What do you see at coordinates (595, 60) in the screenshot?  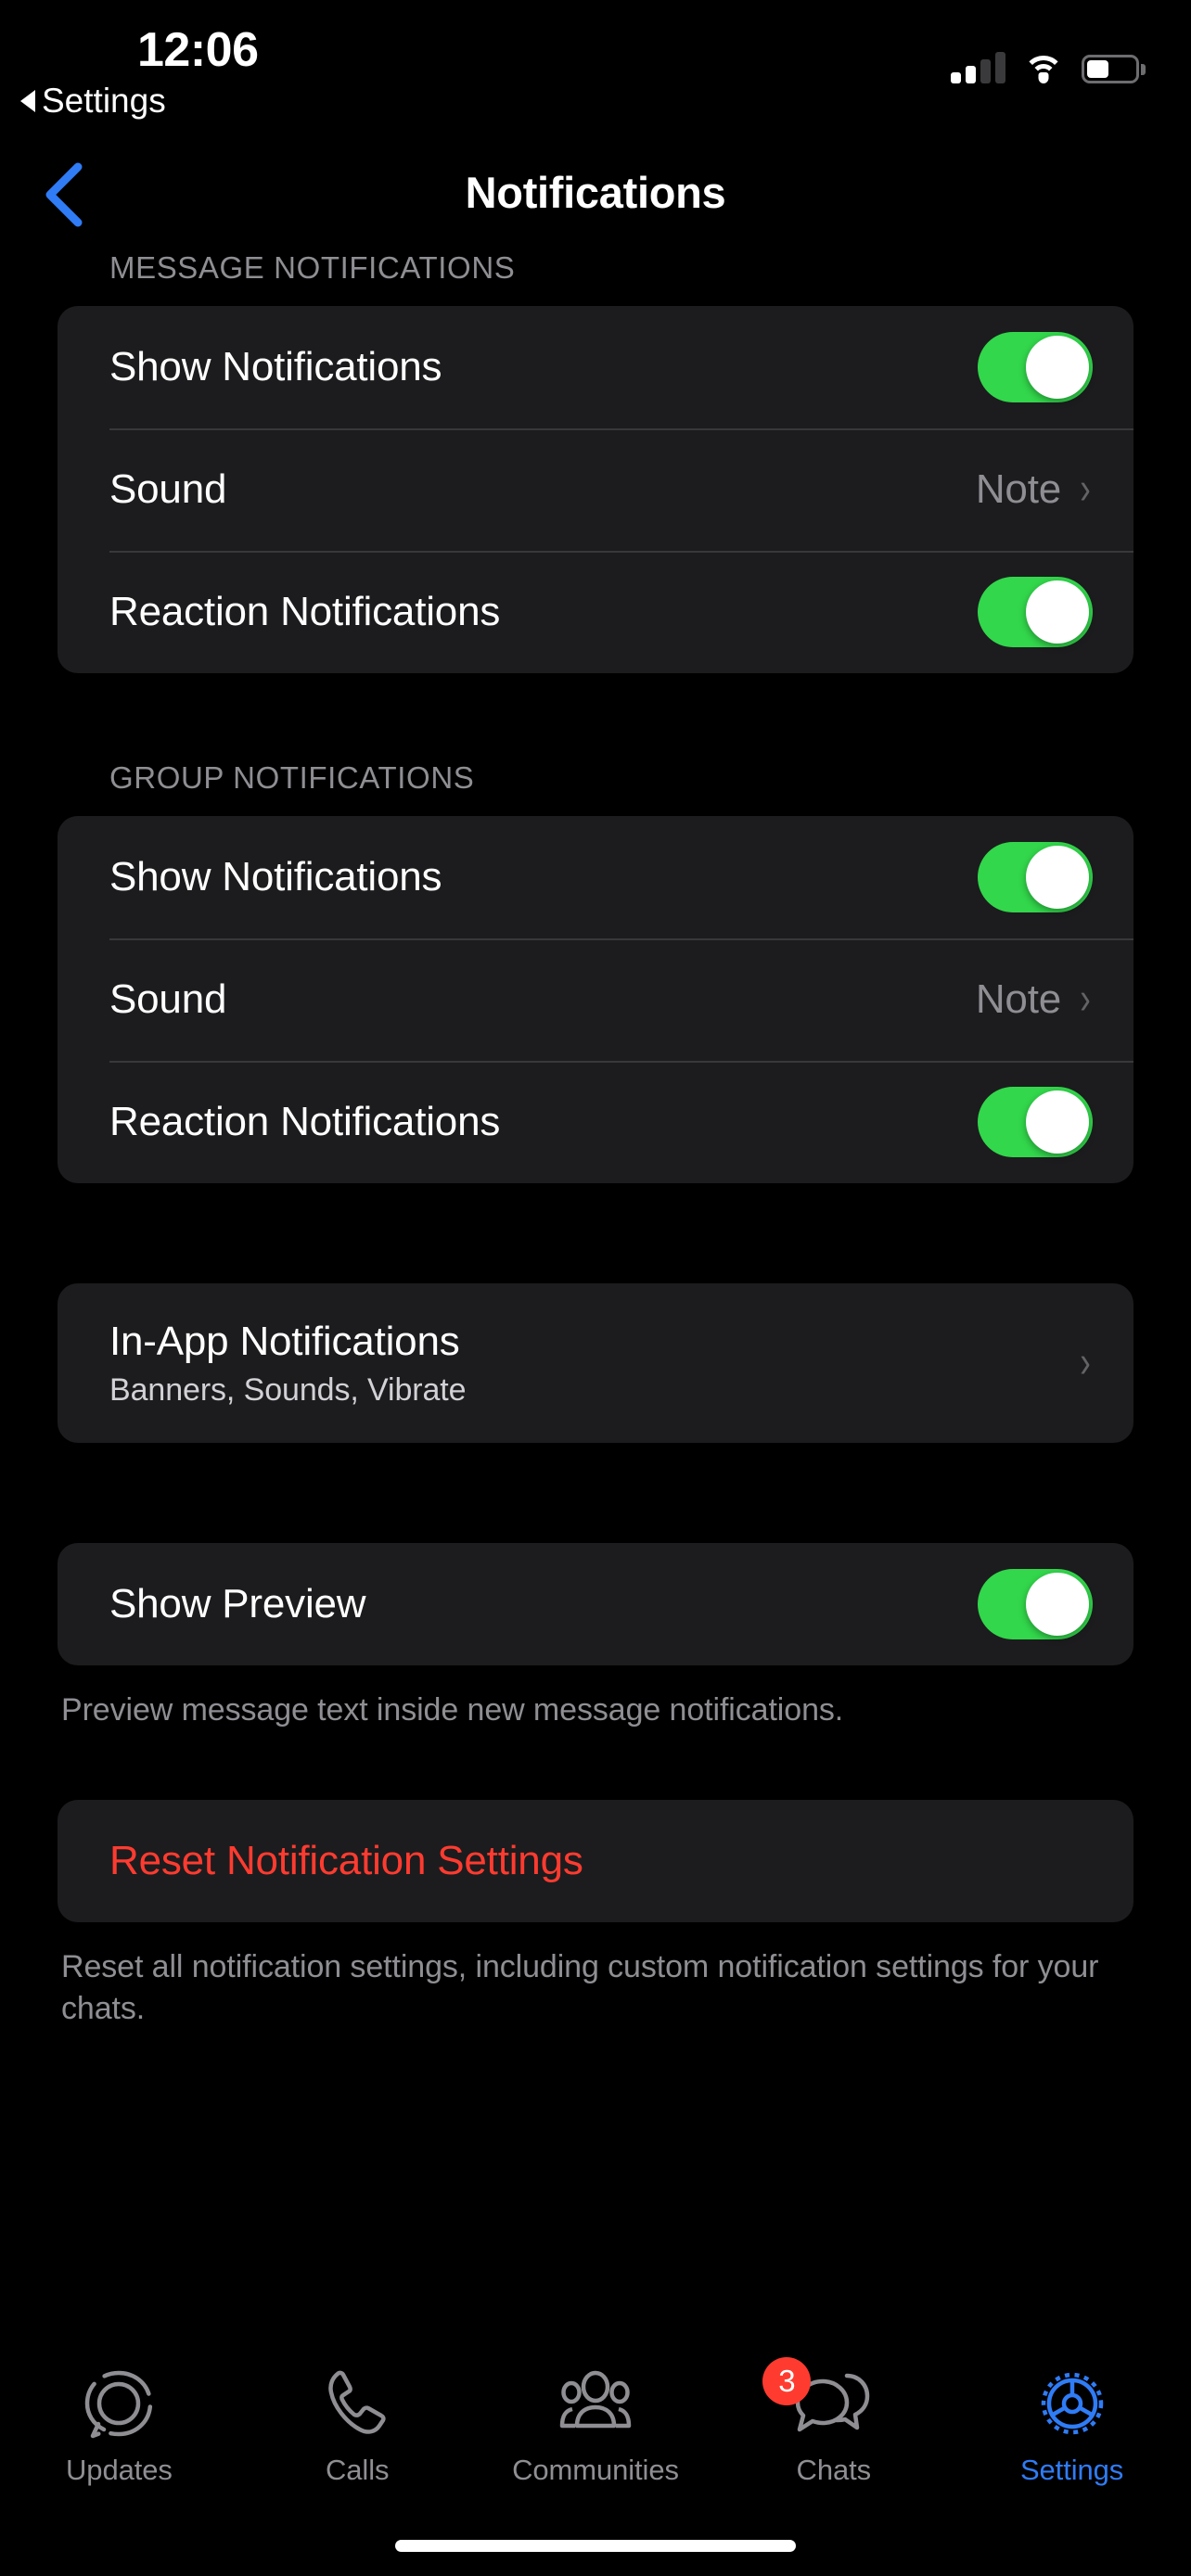 I see `status-bar: 12:06 Settings` at bounding box center [595, 60].